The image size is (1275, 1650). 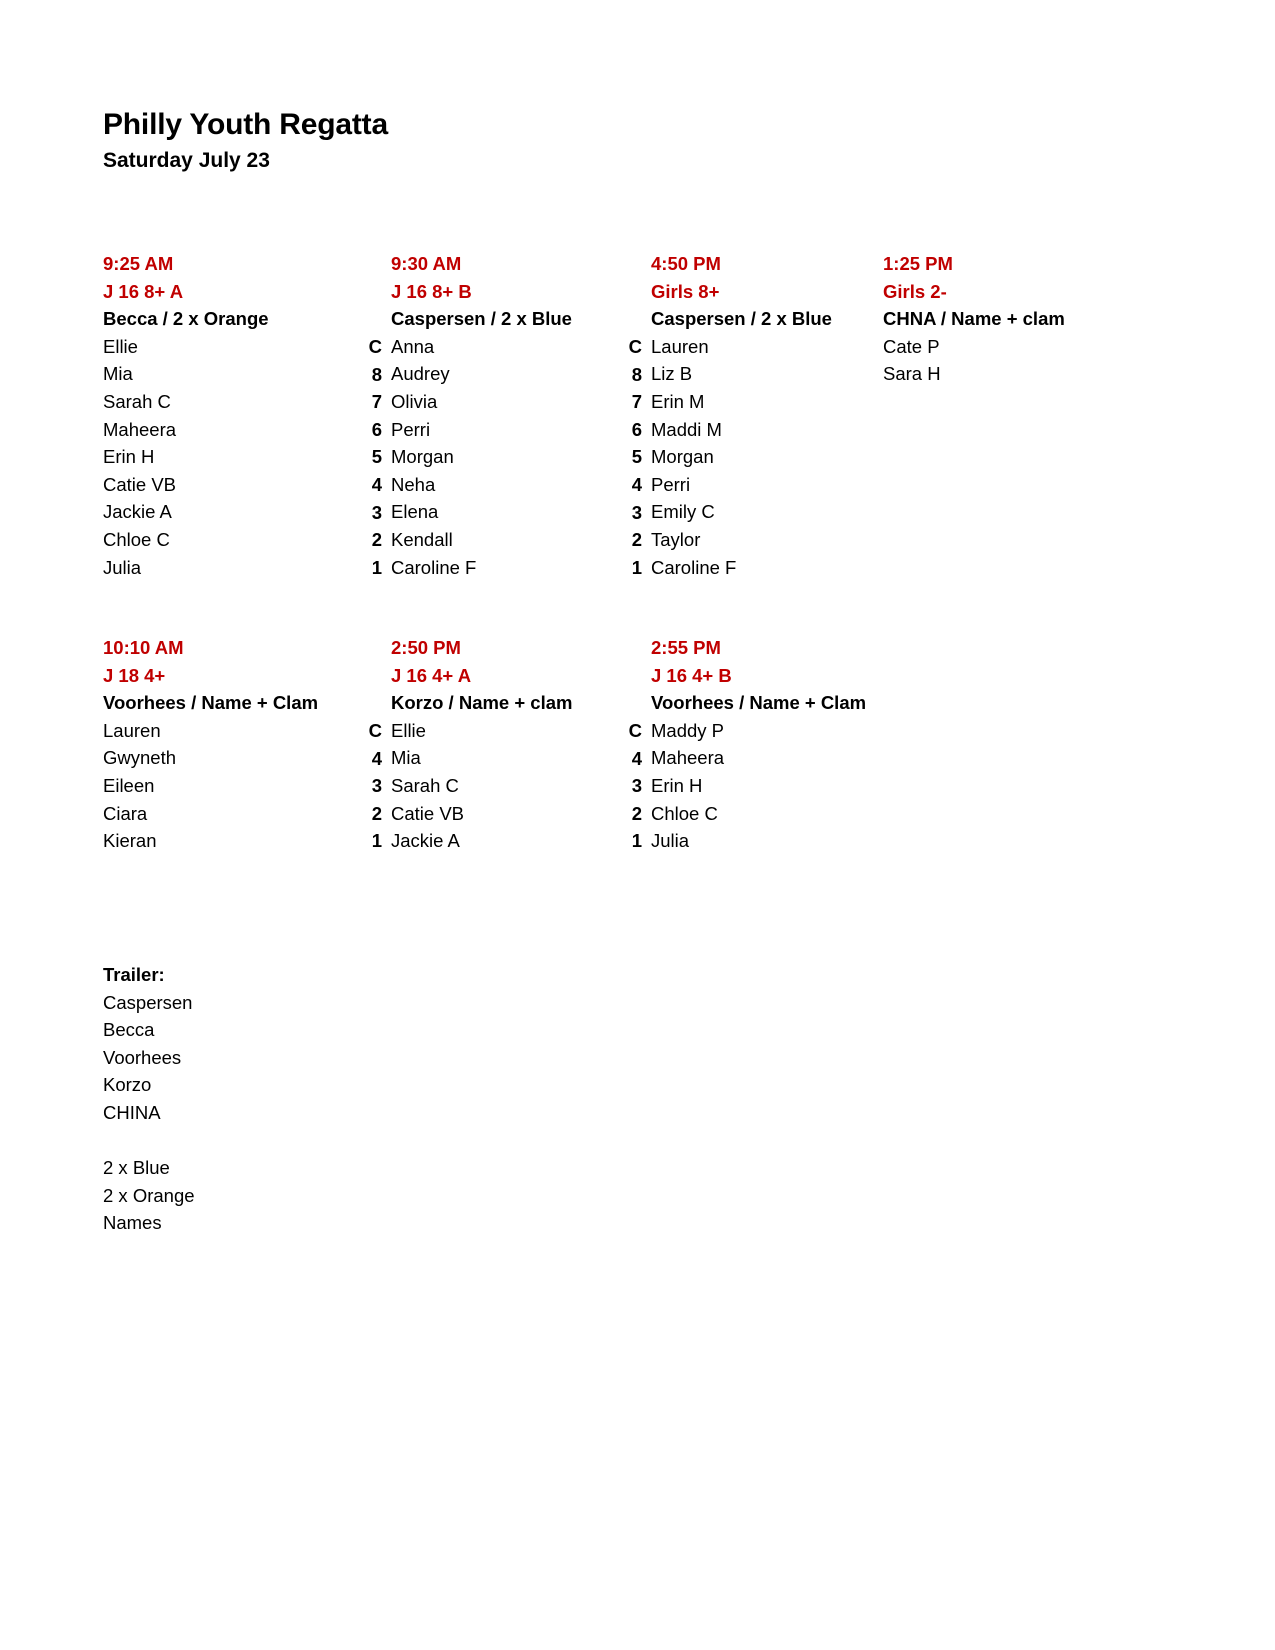 I want to click on race-event: J 16 8+ A, so click(x=143, y=291).